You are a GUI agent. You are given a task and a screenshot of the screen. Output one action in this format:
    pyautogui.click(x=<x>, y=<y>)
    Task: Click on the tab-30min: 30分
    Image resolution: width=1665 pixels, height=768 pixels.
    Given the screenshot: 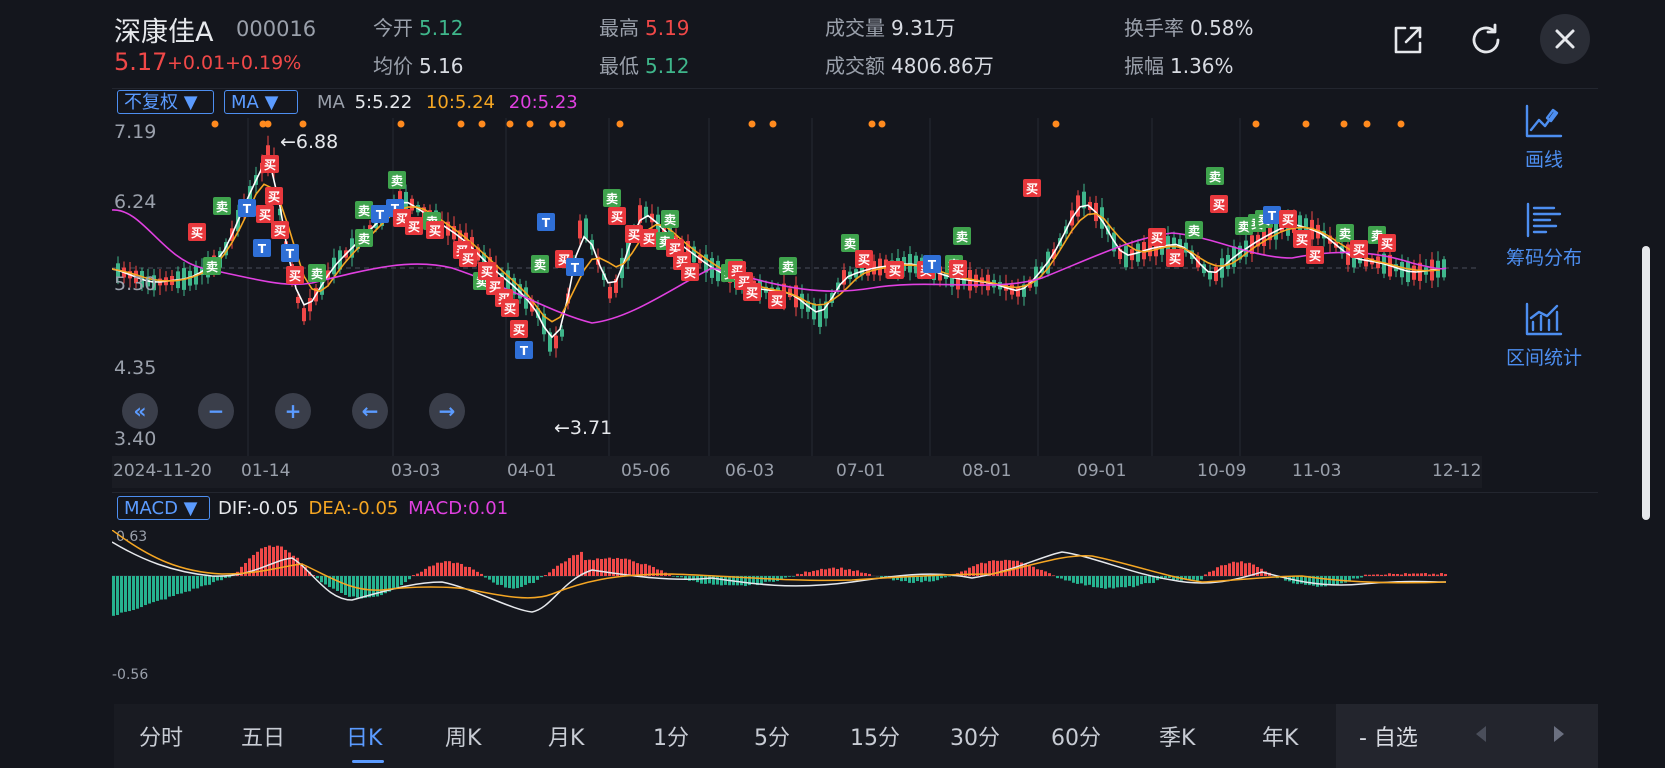 What is the action you would take?
    pyautogui.click(x=975, y=736)
    